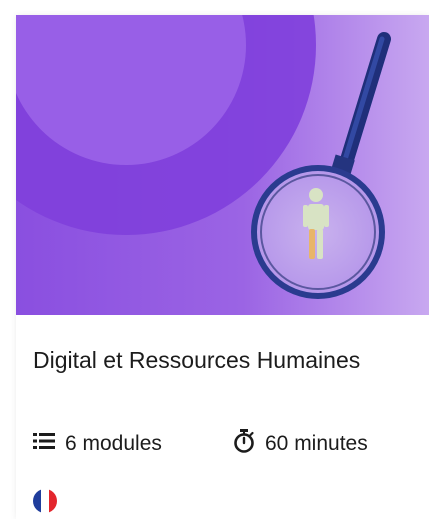 This screenshot has height=519, width=429. What do you see at coordinates (244, 444) in the screenshot?
I see `stopwatch-icon` at bounding box center [244, 444].